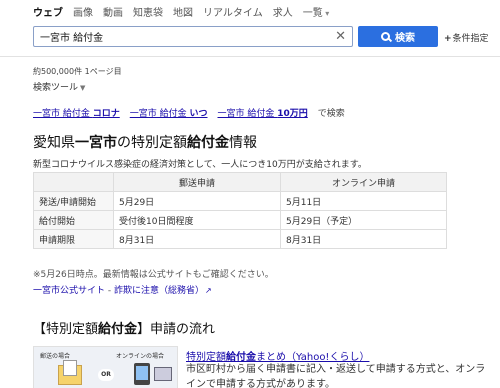 This screenshot has height=388, width=500. I want to click on search-button-label: 検索, so click(405, 38).